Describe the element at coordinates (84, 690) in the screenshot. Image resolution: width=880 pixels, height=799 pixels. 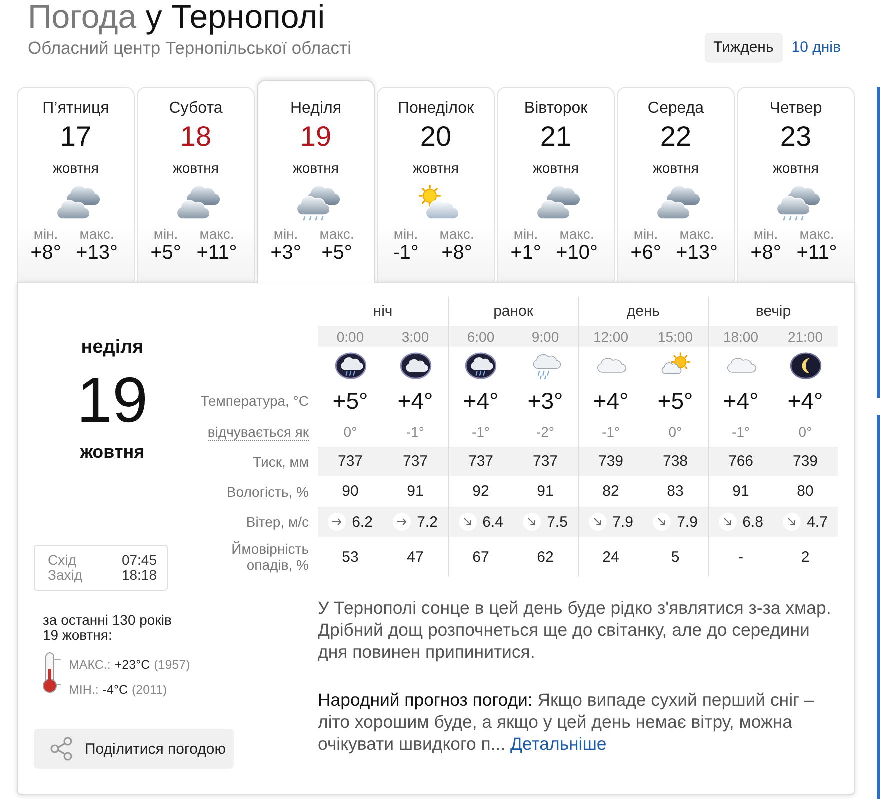
I see `record-label: МІН.:` at that location.